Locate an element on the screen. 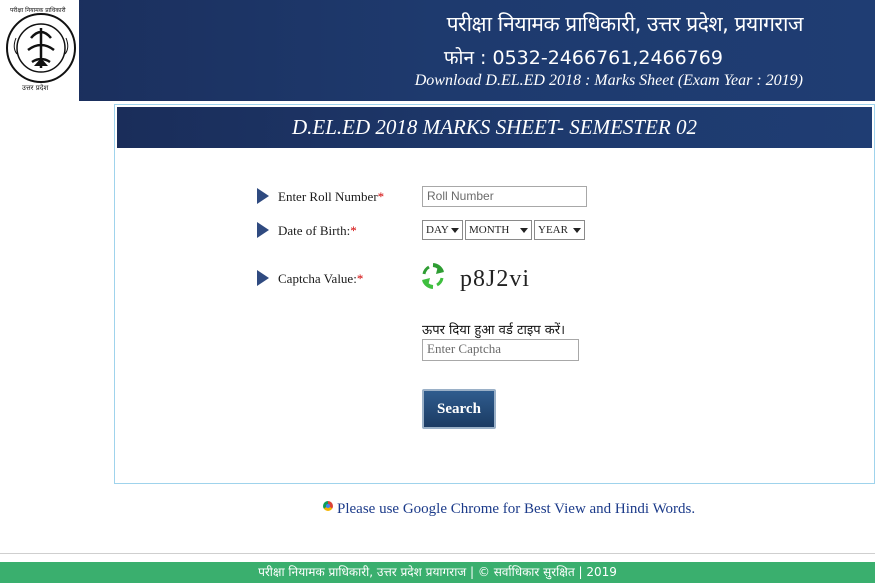  dob-year-select: YEAR is located at coordinates (559, 230).